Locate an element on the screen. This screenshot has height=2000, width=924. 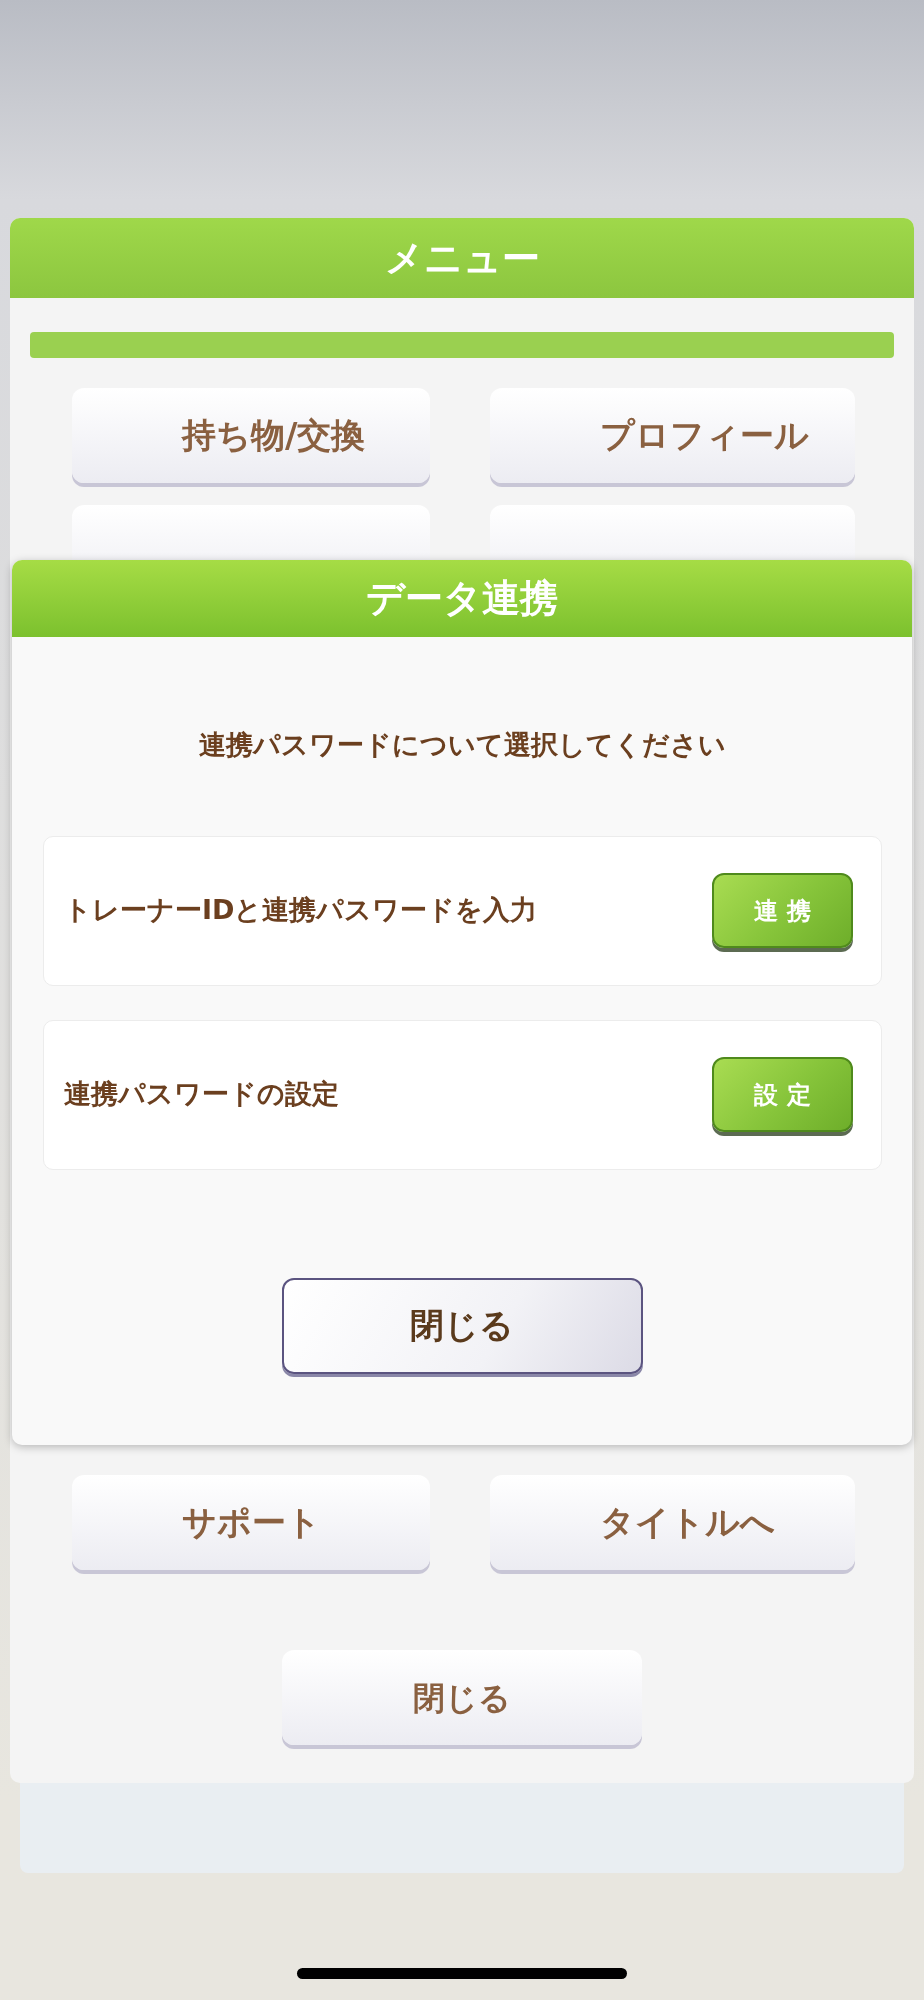
dialog-message: 連携パスワードについて選択してください is located at coordinates (462, 745).